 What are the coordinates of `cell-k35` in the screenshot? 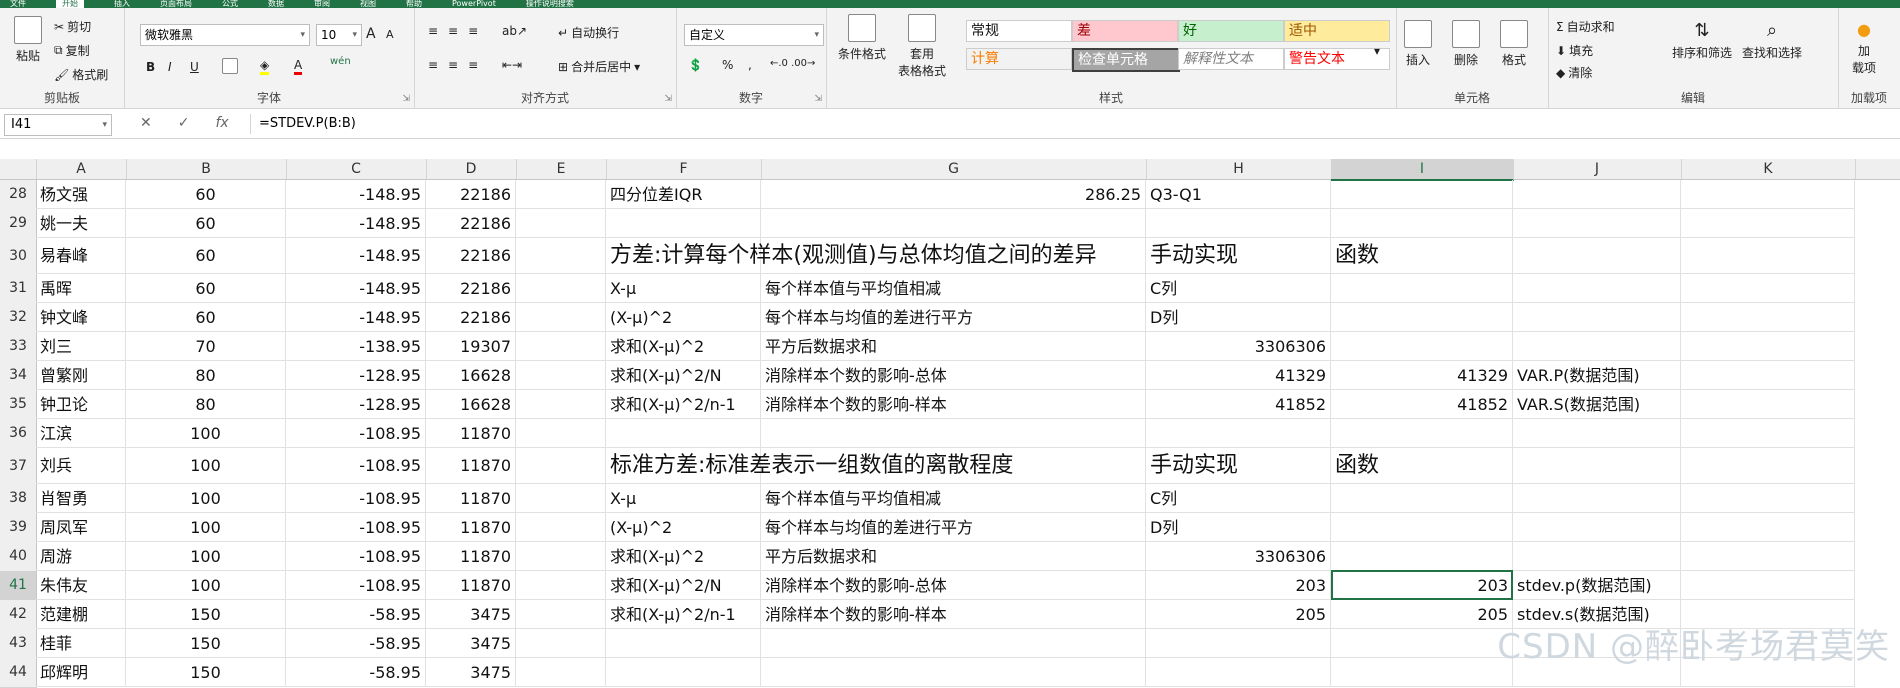 It's located at (1768, 404).